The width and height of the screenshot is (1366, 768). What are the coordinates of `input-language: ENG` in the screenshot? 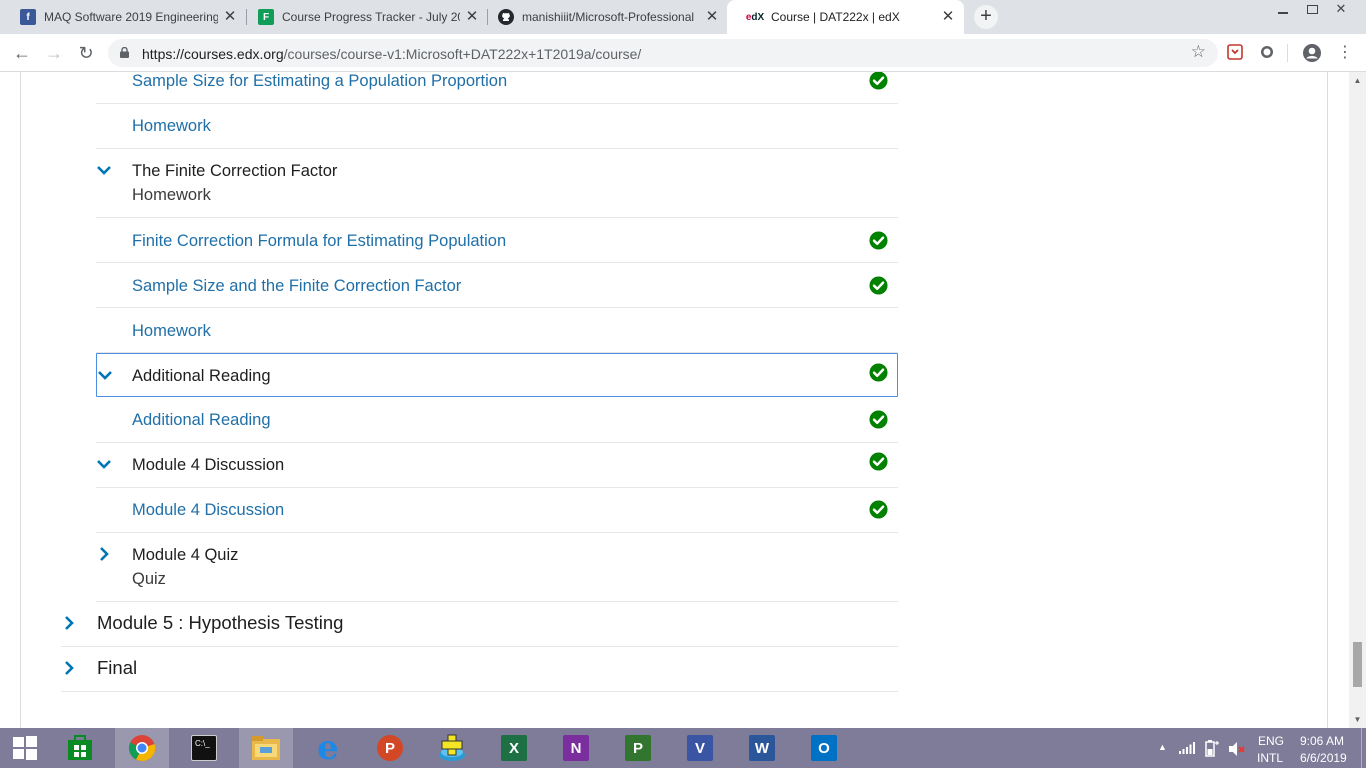 It's located at (1271, 741).